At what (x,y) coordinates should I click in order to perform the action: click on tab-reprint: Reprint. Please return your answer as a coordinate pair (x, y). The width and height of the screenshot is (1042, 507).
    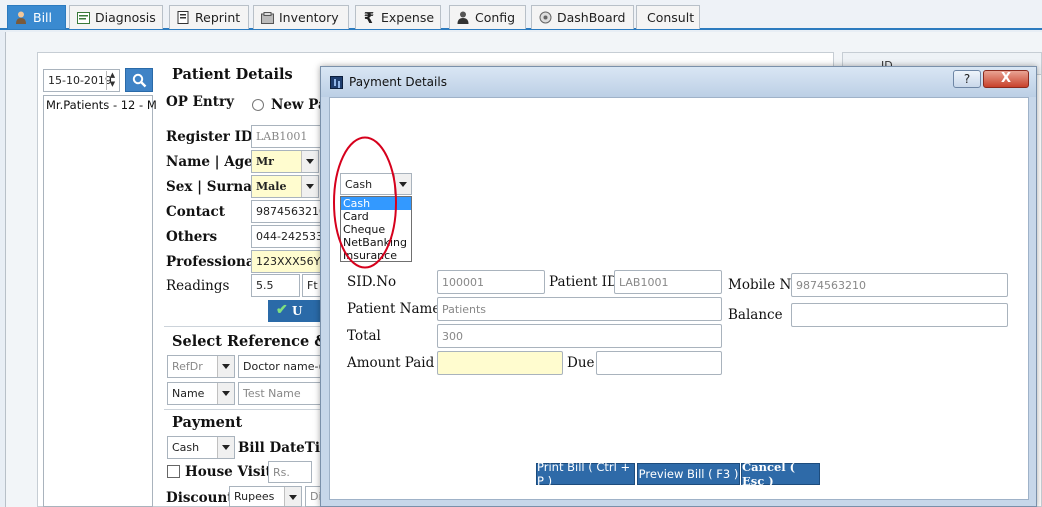
    Looking at the image, I should click on (209, 17).